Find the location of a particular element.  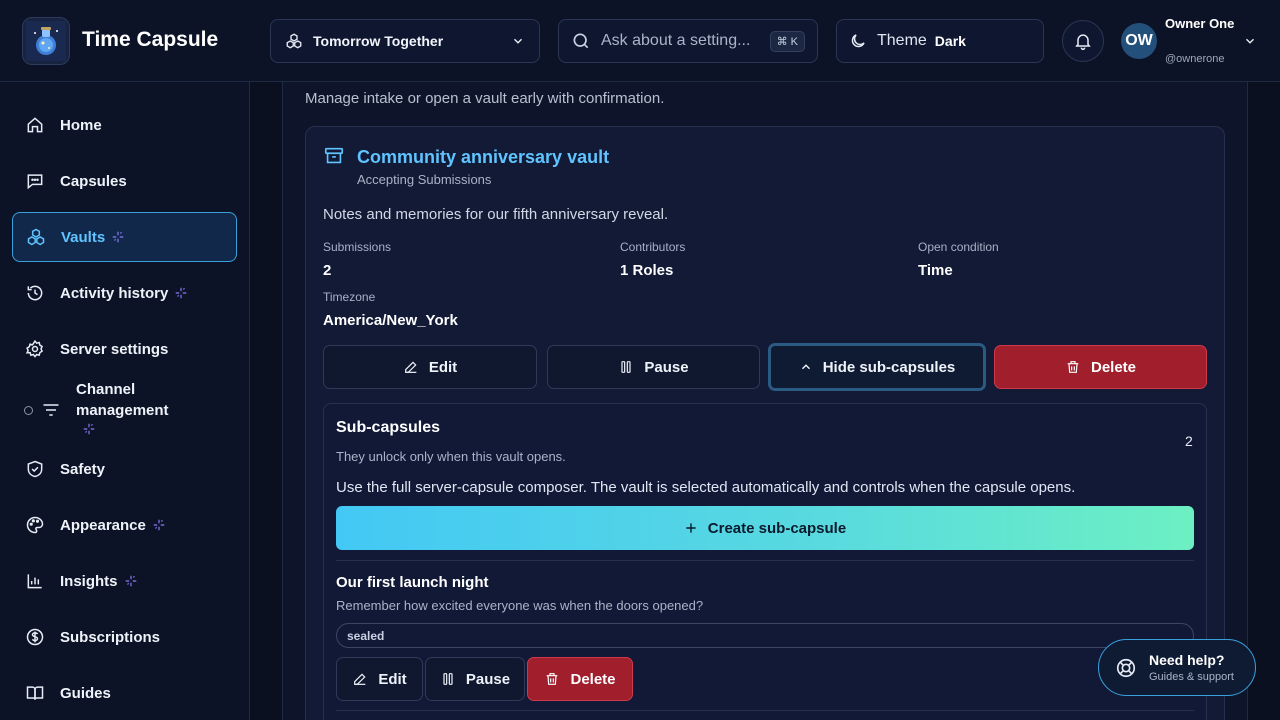

submissions-value: 2 is located at coordinates (327, 270).